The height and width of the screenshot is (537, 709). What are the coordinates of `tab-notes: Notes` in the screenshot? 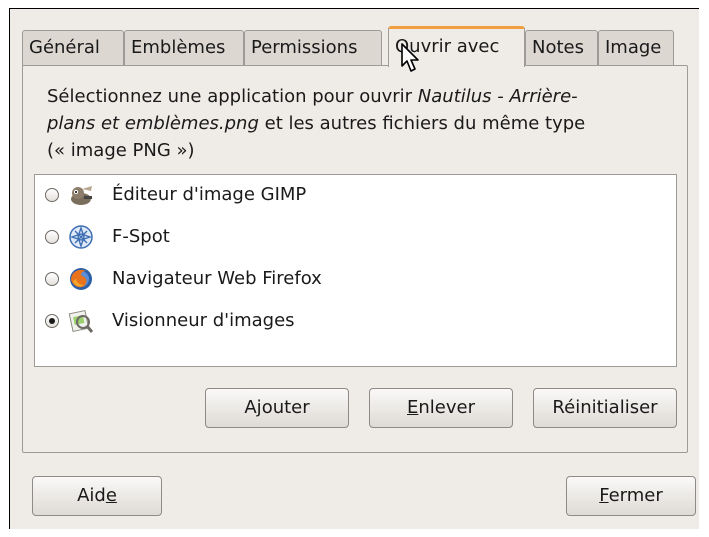 It's located at (561, 48).